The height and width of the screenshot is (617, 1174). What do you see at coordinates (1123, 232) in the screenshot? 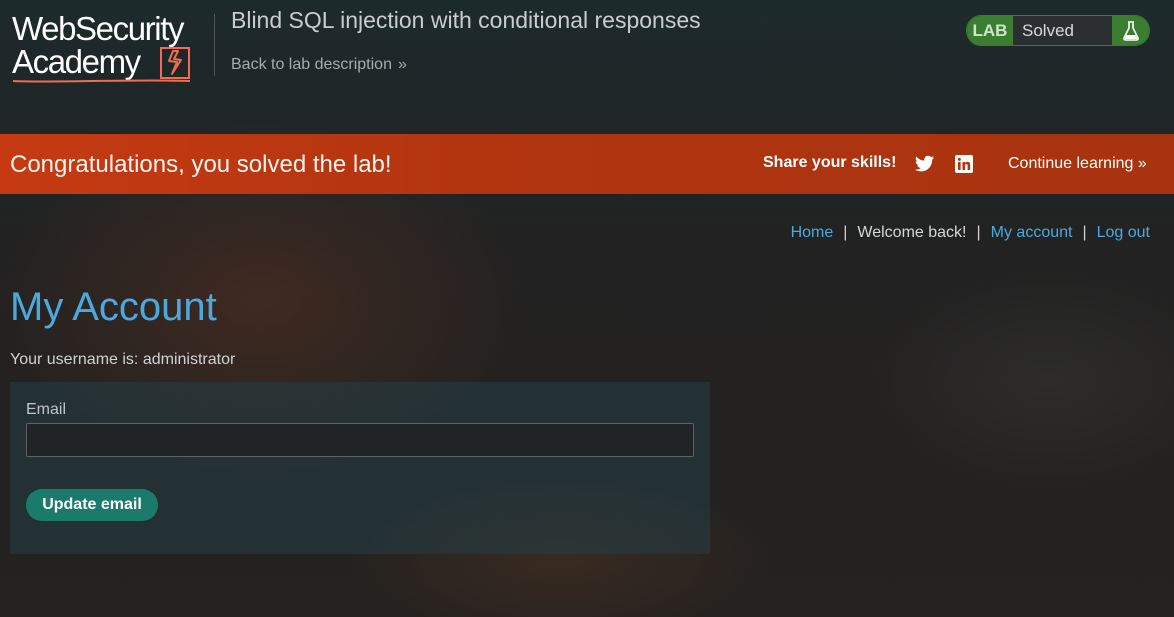
I see `nav-log-out-link: Log out` at bounding box center [1123, 232].